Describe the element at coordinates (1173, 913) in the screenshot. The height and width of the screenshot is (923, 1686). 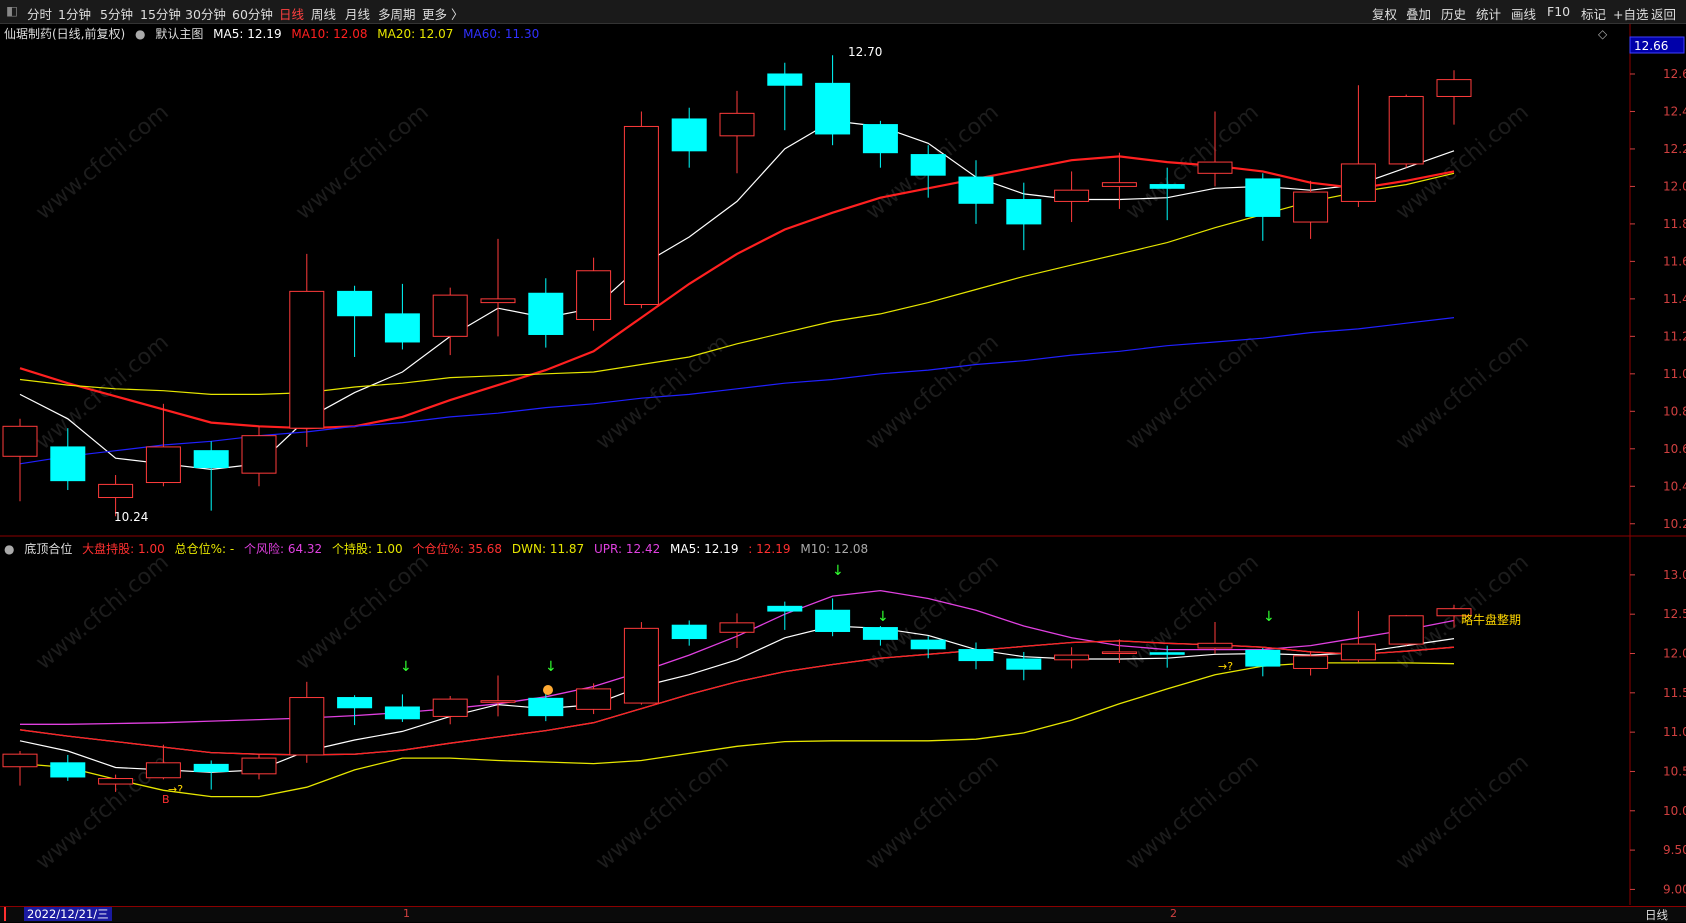
I see `month-tick: 2` at that location.